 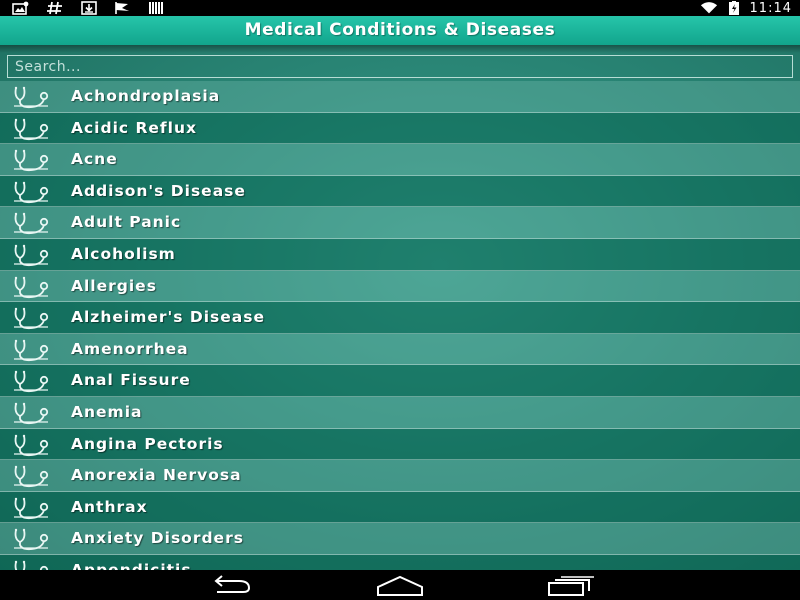 What do you see at coordinates (156, 8) in the screenshot?
I see `barcode-notification-icon` at bounding box center [156, 8].